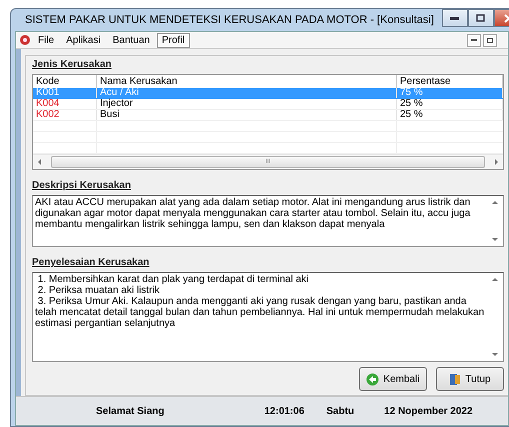 This screenshot has width=509, height=427. What do you see at coordinates (65, 93) in the screenshot?
I see `table-cell: K001` at bounding box center [65, 93].